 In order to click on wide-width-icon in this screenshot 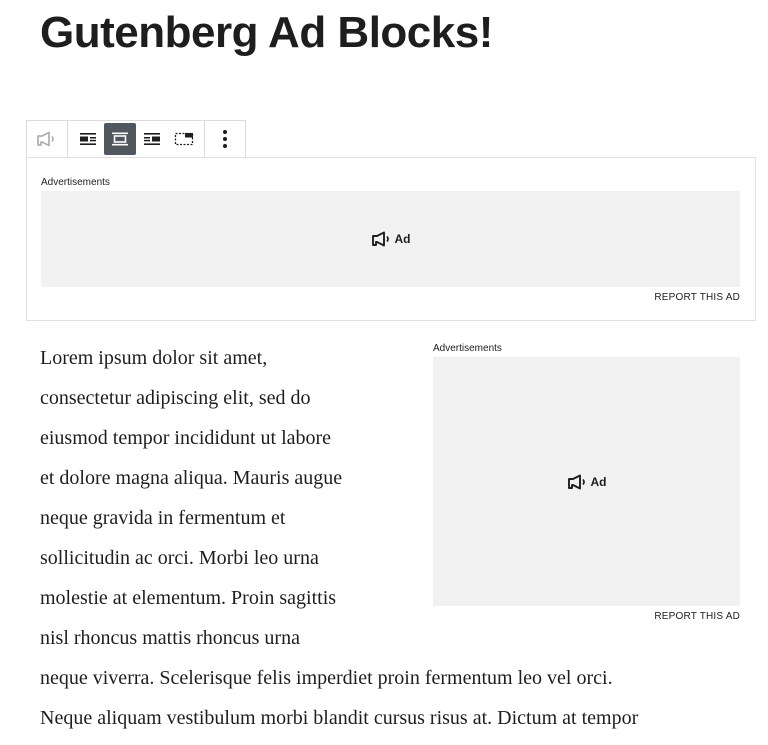, I will do `click(184, 139)`.